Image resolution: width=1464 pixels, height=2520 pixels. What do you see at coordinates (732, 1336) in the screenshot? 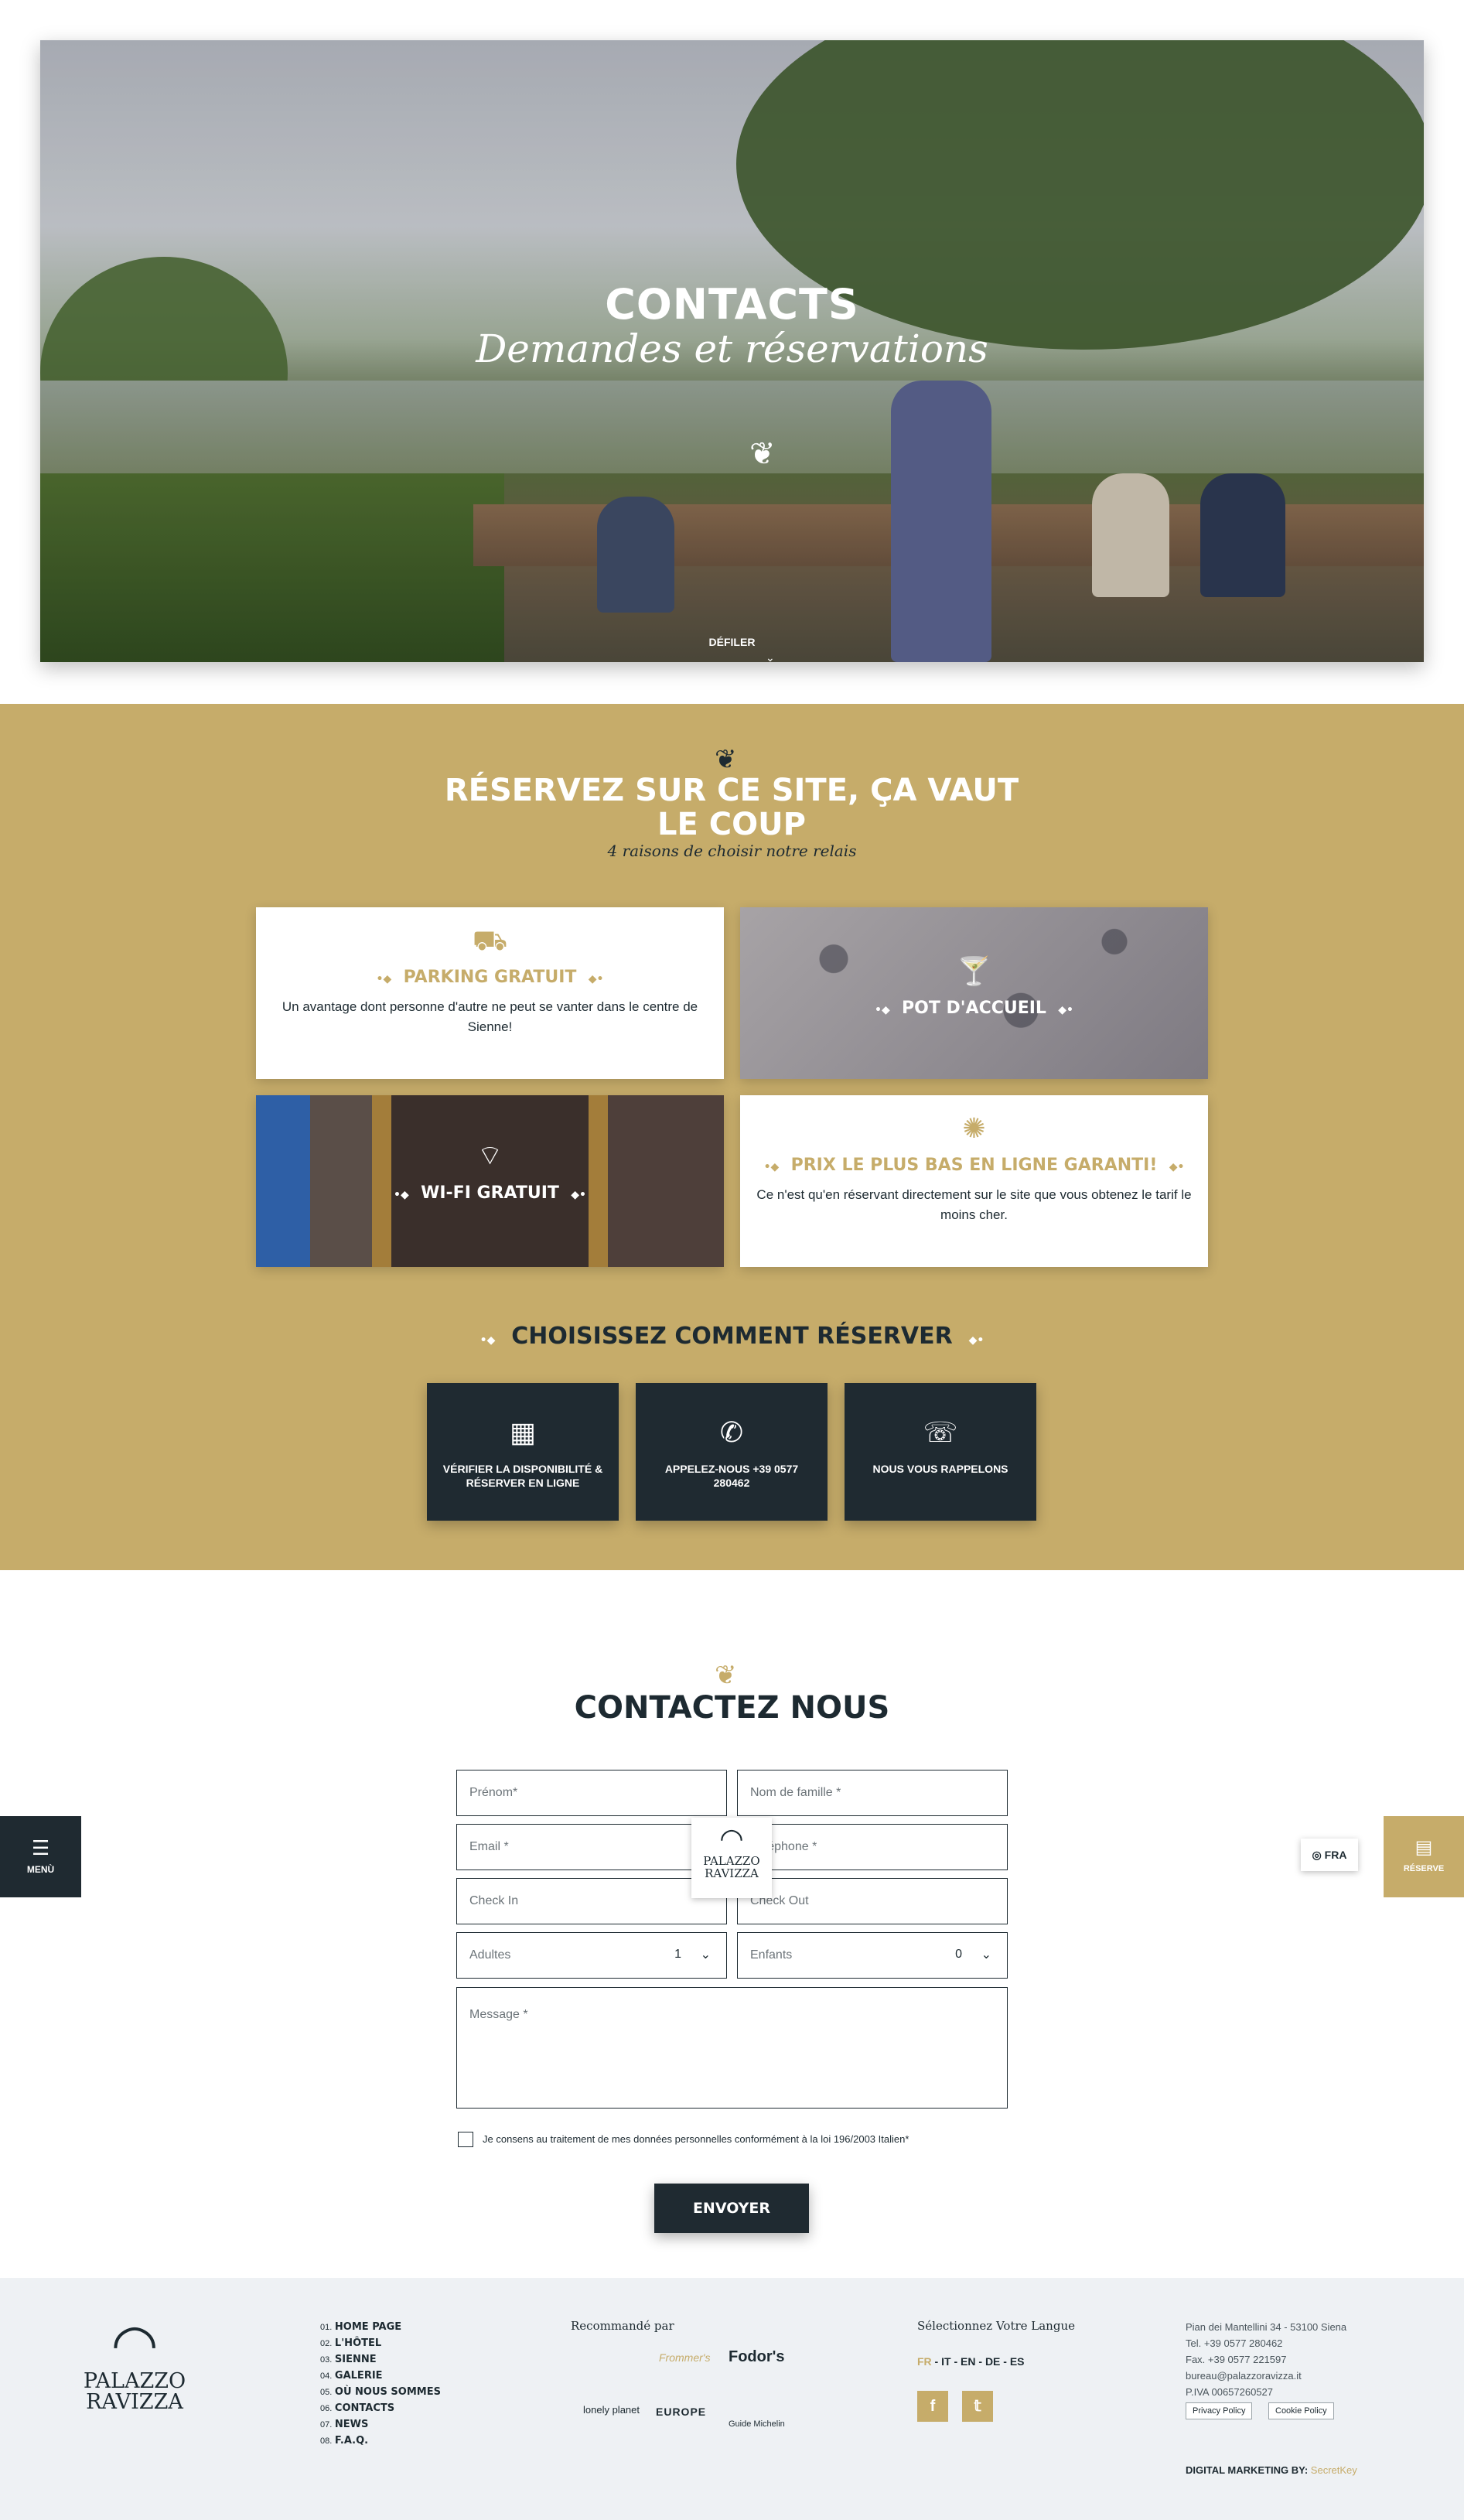
I see `booking-title: CHOISISSEZ COMMENT RÉSERVER` at bounding box center [732, 1336].